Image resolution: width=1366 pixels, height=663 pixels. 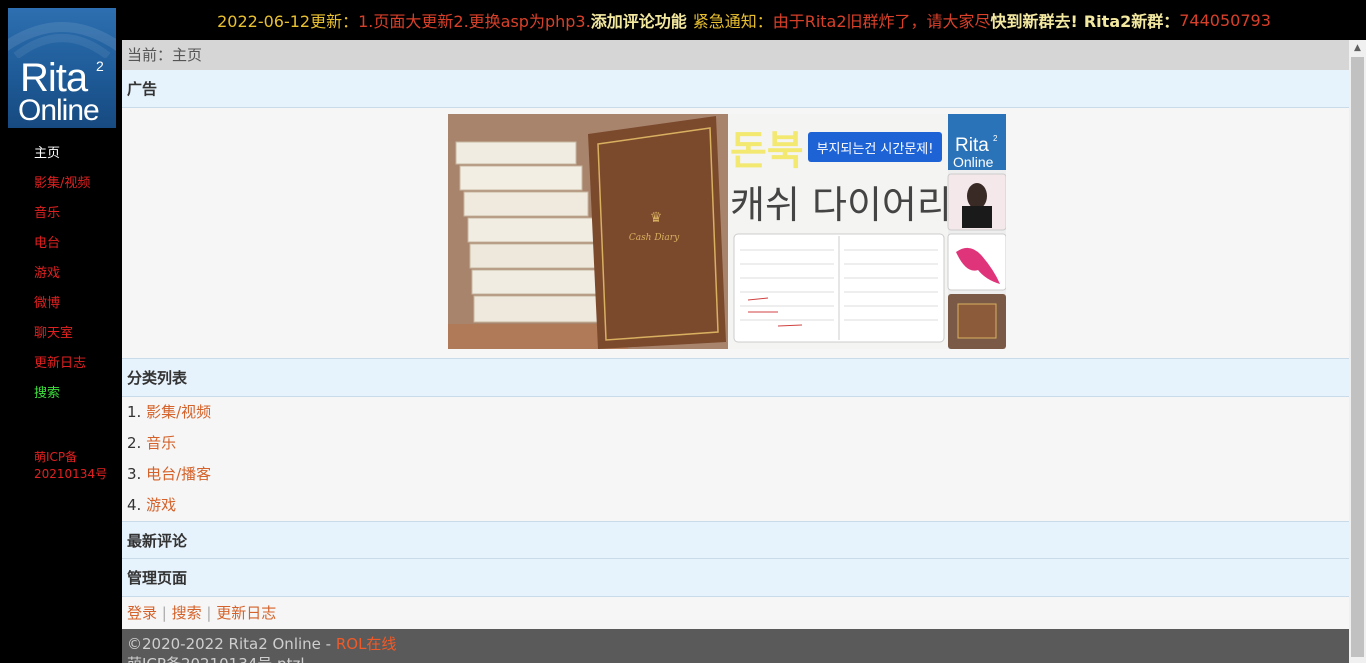 I want to click on banner-urgent-label: 紧急通知：, so click(x=732, y=21).